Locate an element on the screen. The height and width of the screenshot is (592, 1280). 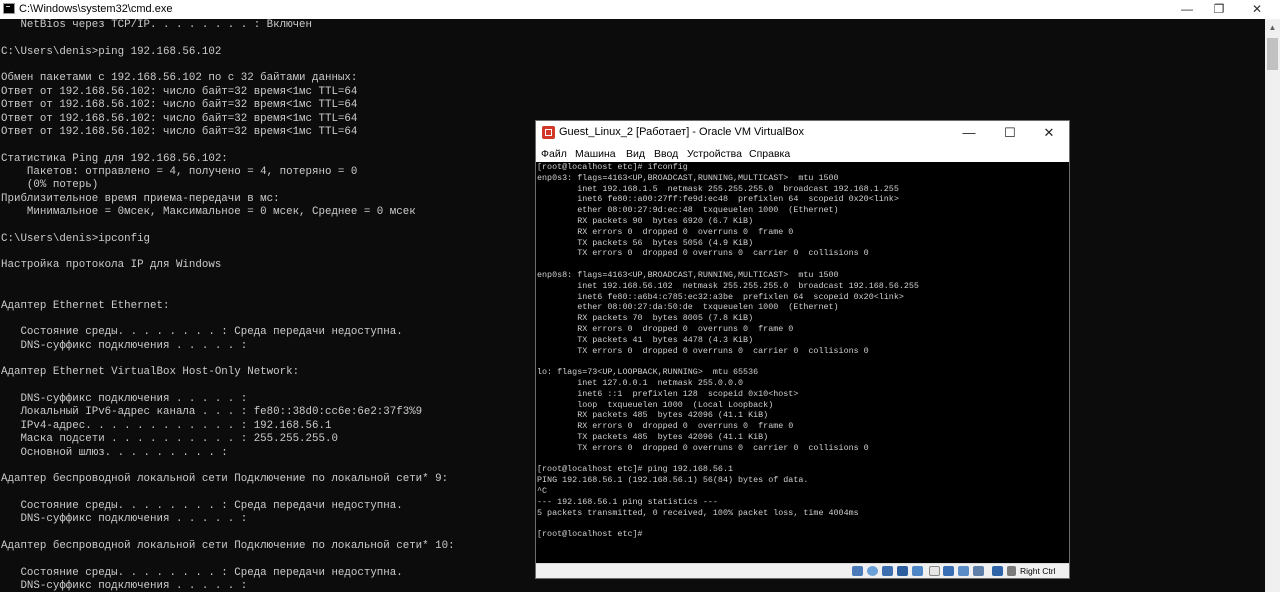
vbox-maximize-icon: ☐ is located at coordinates (1010, 133).